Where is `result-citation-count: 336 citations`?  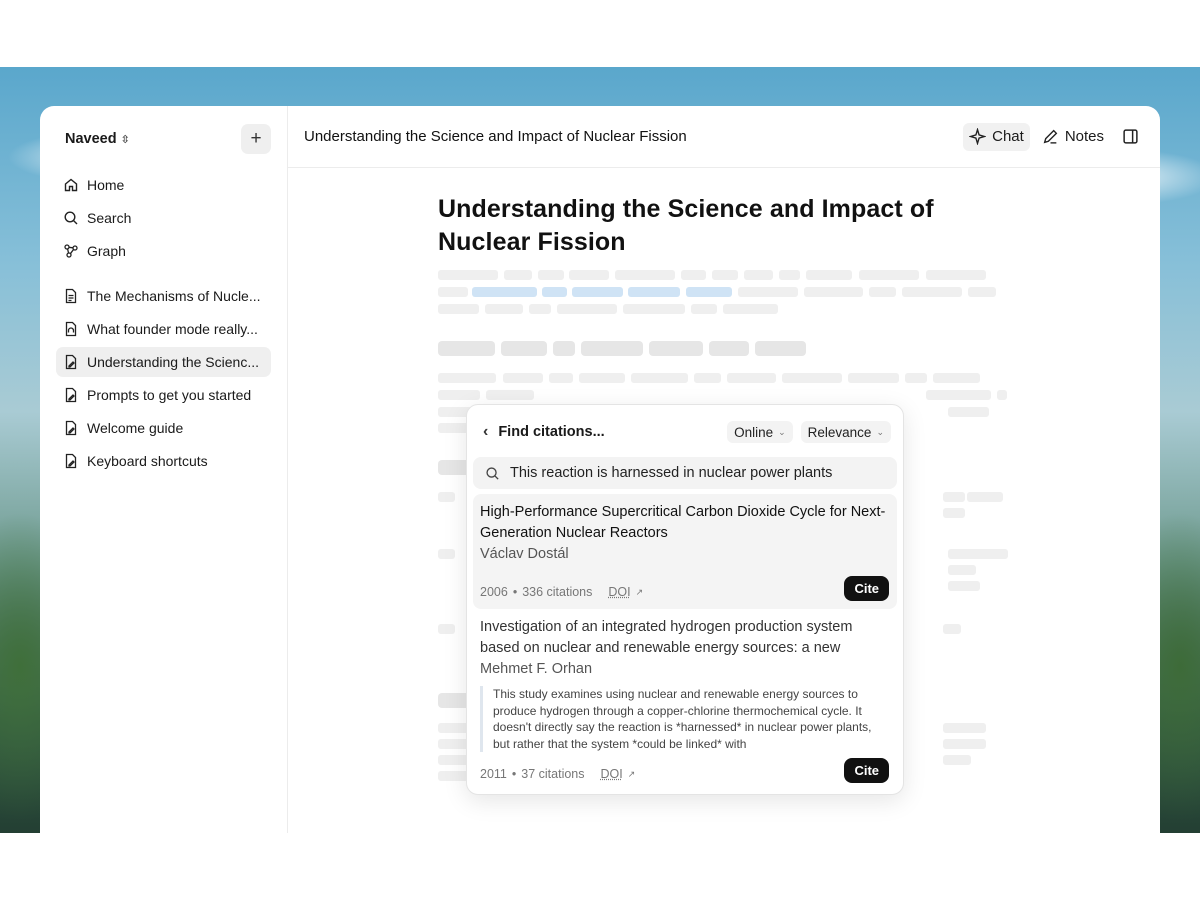
result-citation-count: 336 citations is located at coordinates (557, 592).